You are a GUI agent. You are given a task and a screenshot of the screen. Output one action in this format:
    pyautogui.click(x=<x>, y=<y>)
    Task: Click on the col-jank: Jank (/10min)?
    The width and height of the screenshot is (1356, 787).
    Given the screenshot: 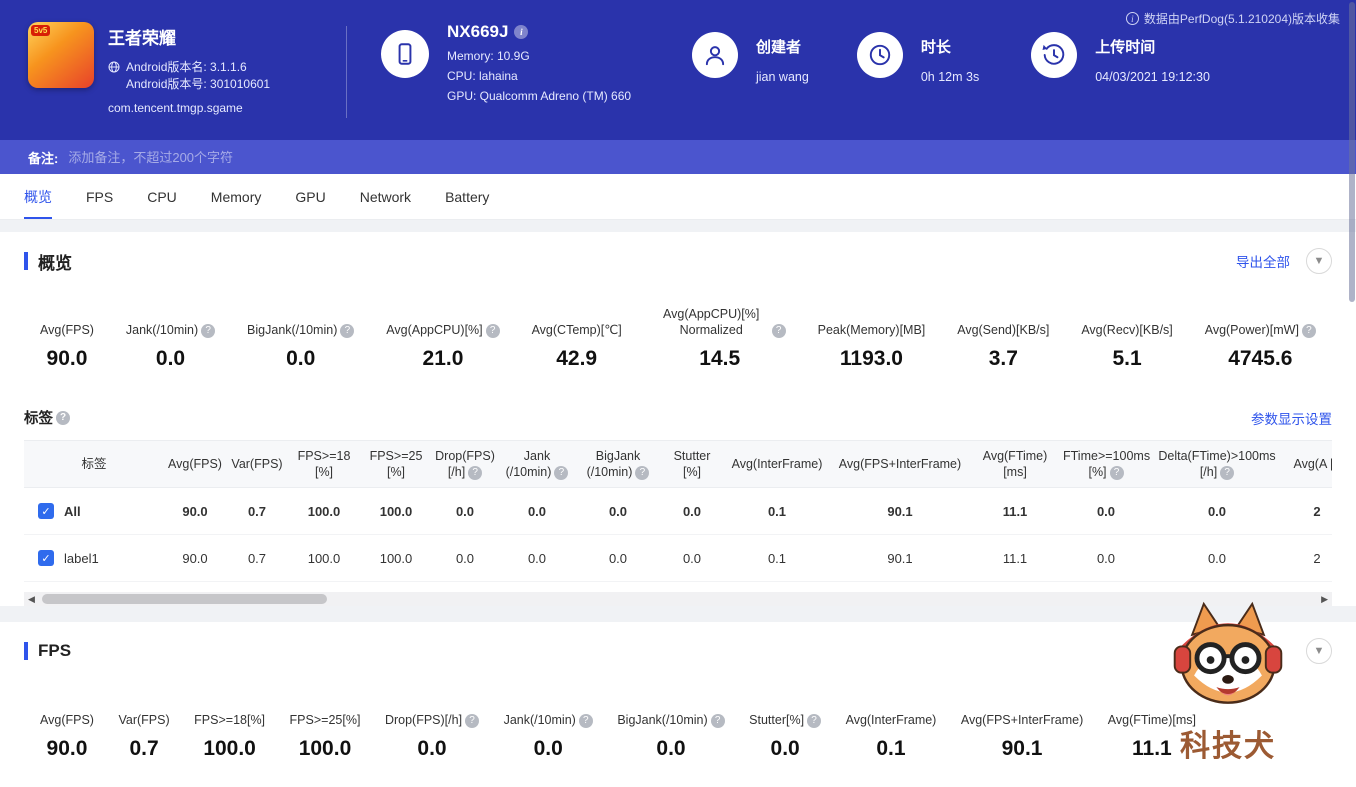 What is the action you would take?
    pyautogui.click(x=537, y=464)
    